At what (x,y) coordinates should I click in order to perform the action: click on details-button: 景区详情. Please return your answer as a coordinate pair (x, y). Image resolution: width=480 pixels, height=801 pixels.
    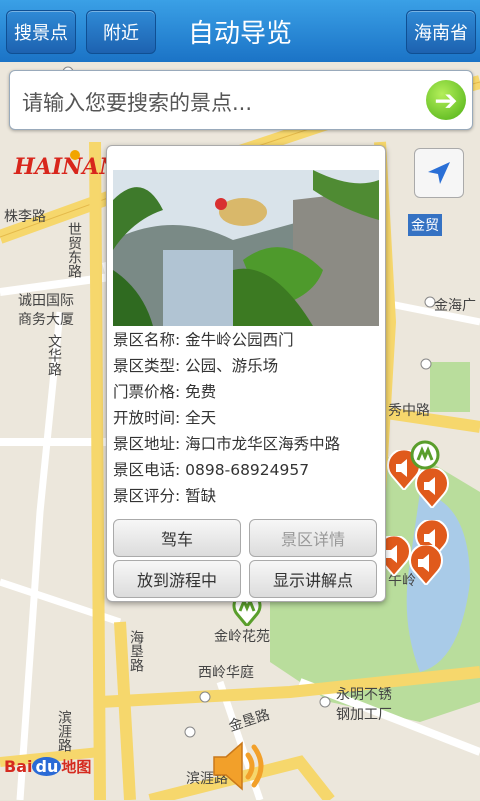
    Looking at the image, I should click on (313, 538).